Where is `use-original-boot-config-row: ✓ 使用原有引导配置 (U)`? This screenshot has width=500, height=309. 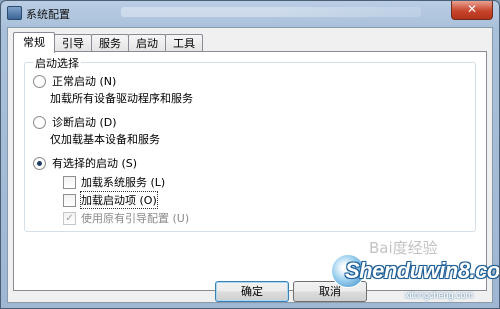 use-original-boot-config-row: ✓ 使用原有引导配置 (U) is located at coordinates (126, 218).